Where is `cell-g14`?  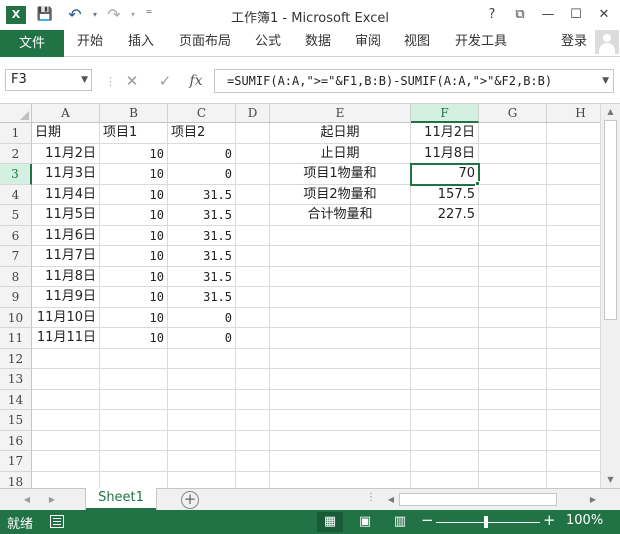 cell-g14 is located at coordinates (513, 399).